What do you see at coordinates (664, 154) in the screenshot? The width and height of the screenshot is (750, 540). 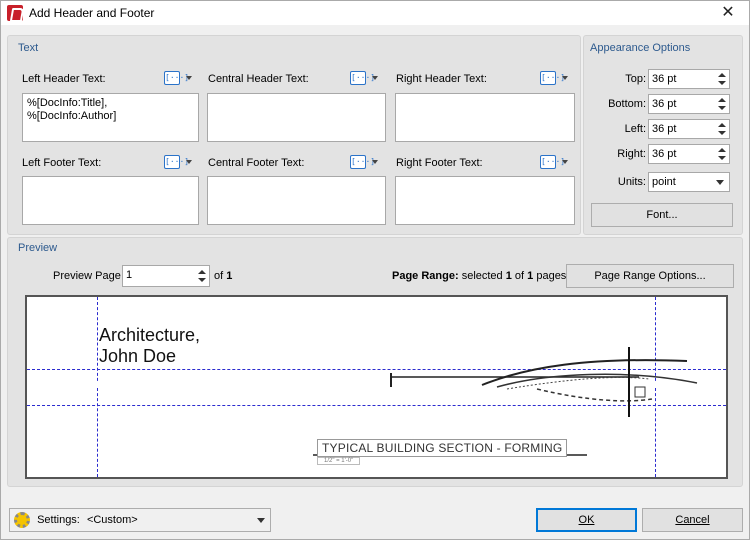 I see `right-margin-value: 36 pt` at bounding box center [664, 154].